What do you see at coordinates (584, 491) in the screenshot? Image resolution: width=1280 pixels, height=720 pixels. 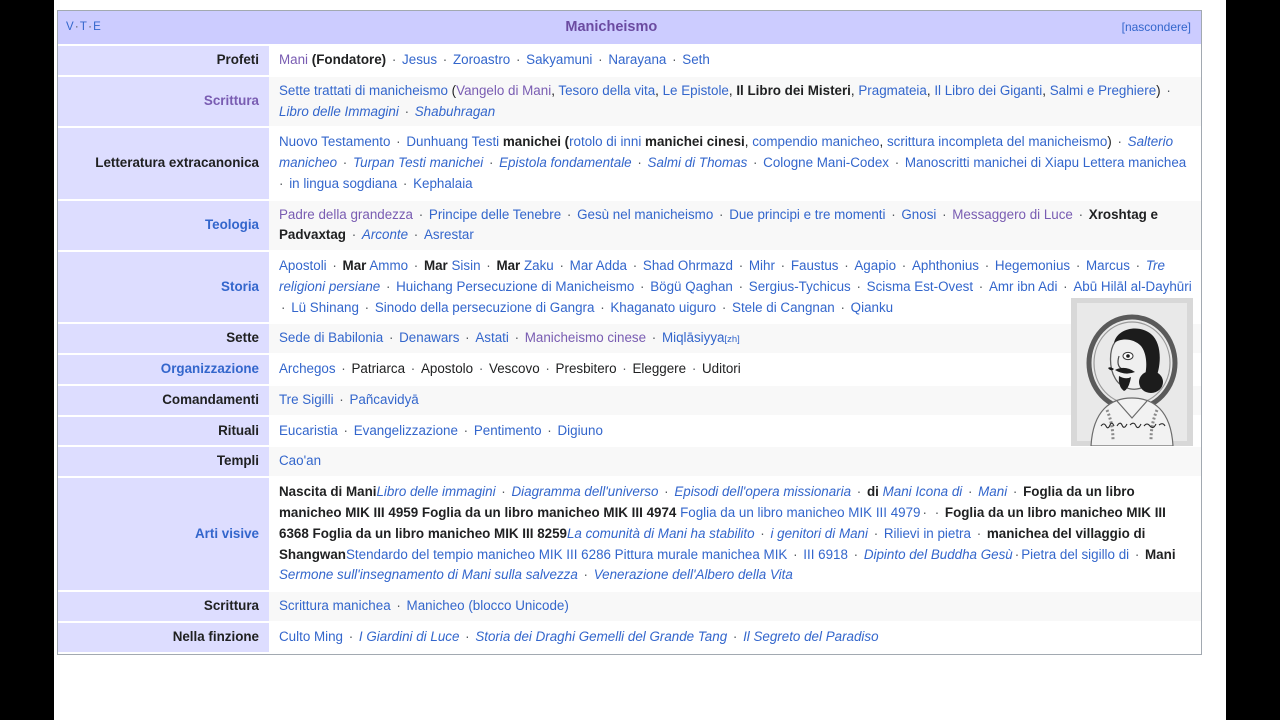 I see `navbox-item: Diagramma dell'universo` at bounding box center [584, 491].